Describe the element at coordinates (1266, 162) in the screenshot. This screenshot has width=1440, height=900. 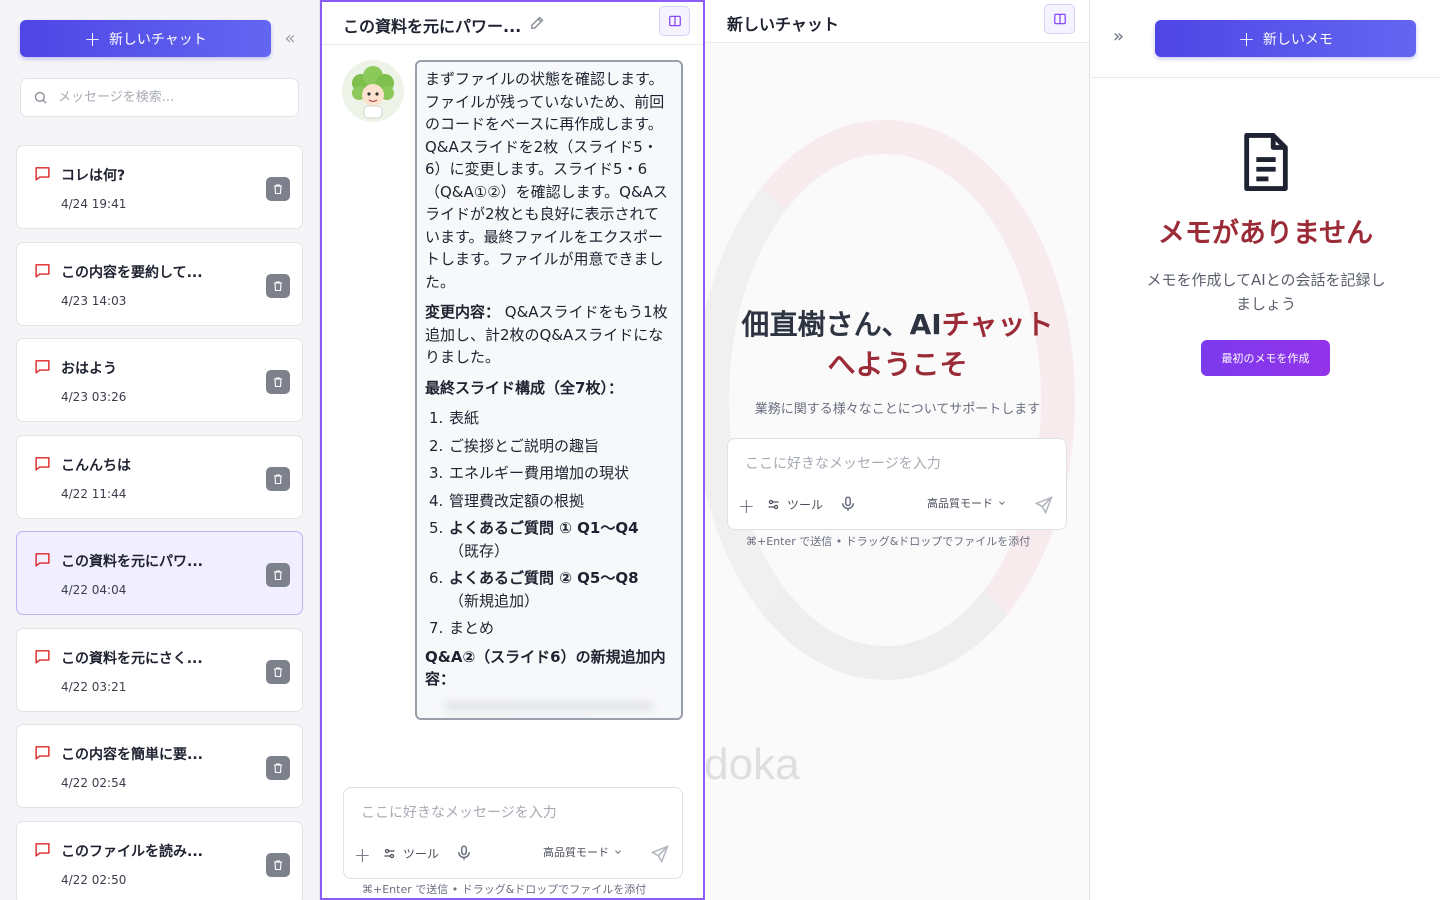
I see `document-icon` at that location.